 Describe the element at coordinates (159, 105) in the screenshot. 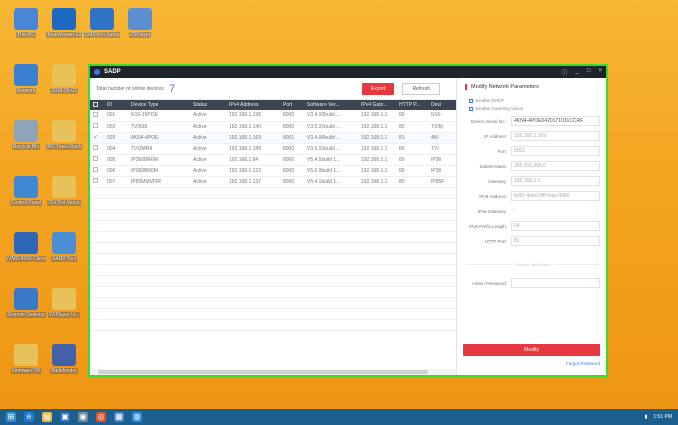

I see `column-header: Device Type` at that location.